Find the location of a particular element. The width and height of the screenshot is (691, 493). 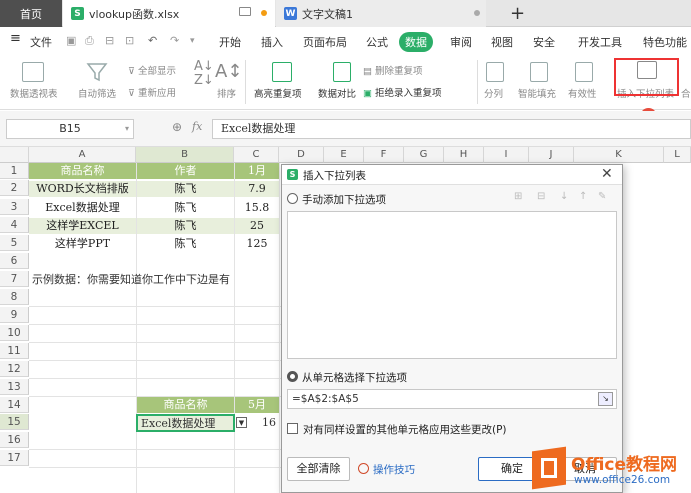

reapply-button: ⊽ 重新应用 is located at coordinates (152, 92).